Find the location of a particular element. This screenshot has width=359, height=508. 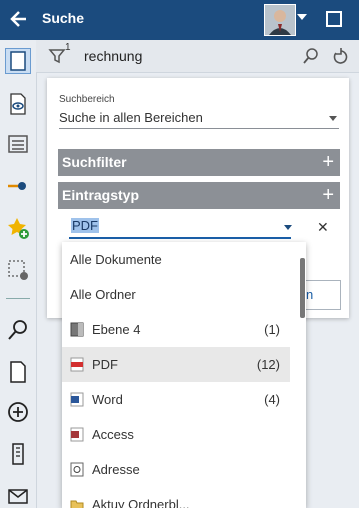

dropdown-item: Ebene 4 (1) is located at coordinates (176, 329).